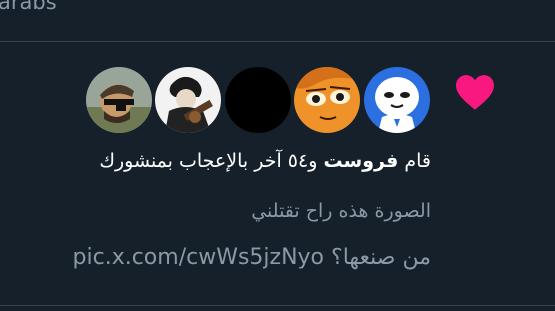  Describe the element at coordinates (198, 257) in the screenshot. I see `tweet-media-link: pic.x.com/cwWs5jzNyo` at that location.